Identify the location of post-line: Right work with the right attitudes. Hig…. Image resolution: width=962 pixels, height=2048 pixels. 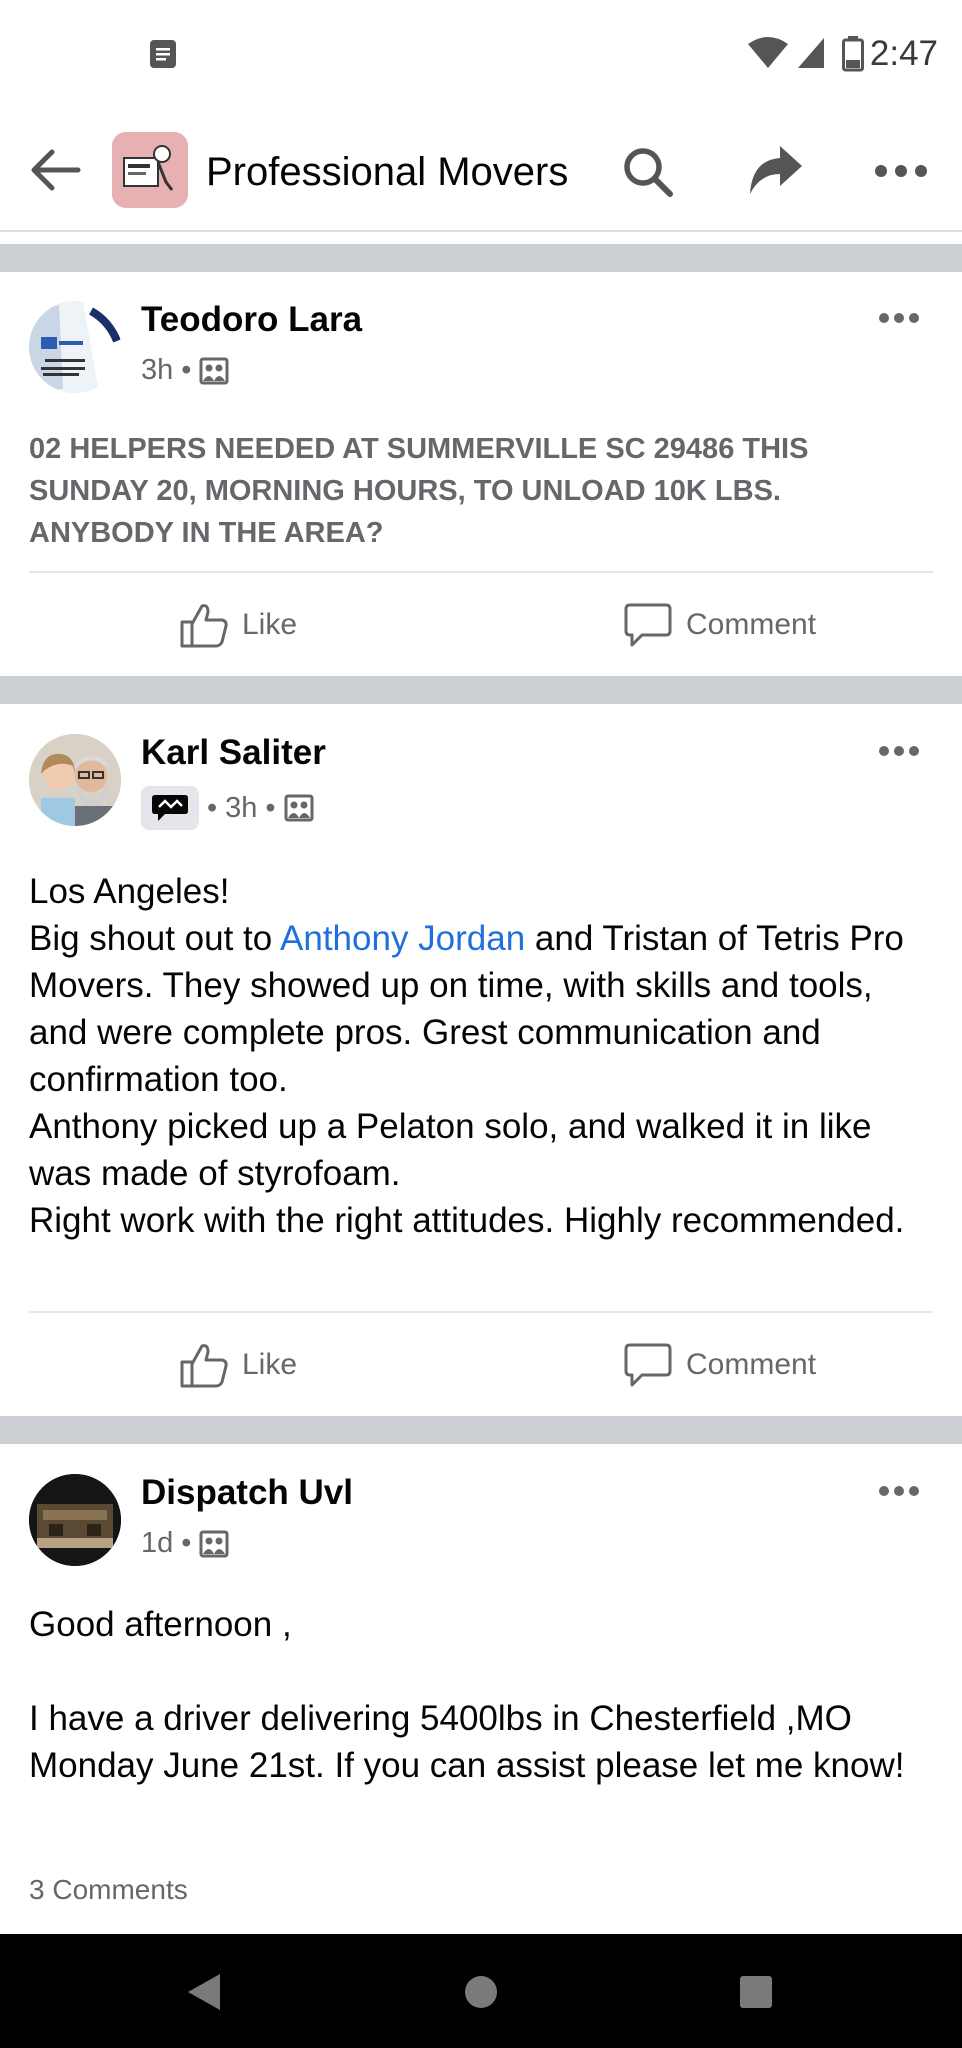
(467, 1220).